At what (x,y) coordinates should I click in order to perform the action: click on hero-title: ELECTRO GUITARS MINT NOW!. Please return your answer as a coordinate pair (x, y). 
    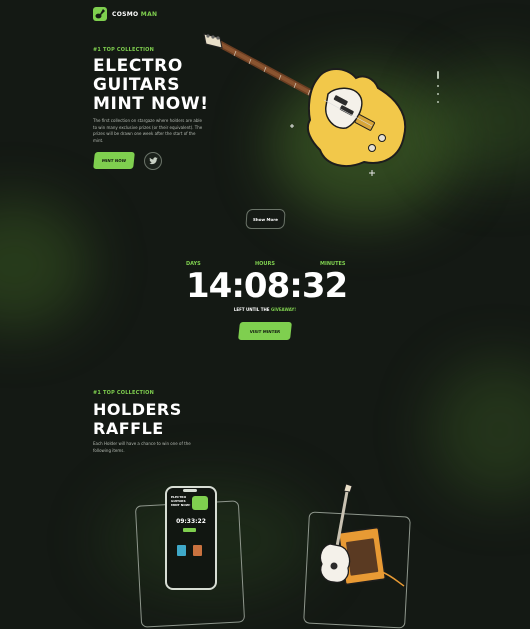
    Looking at the image, I should click on (151, 85).